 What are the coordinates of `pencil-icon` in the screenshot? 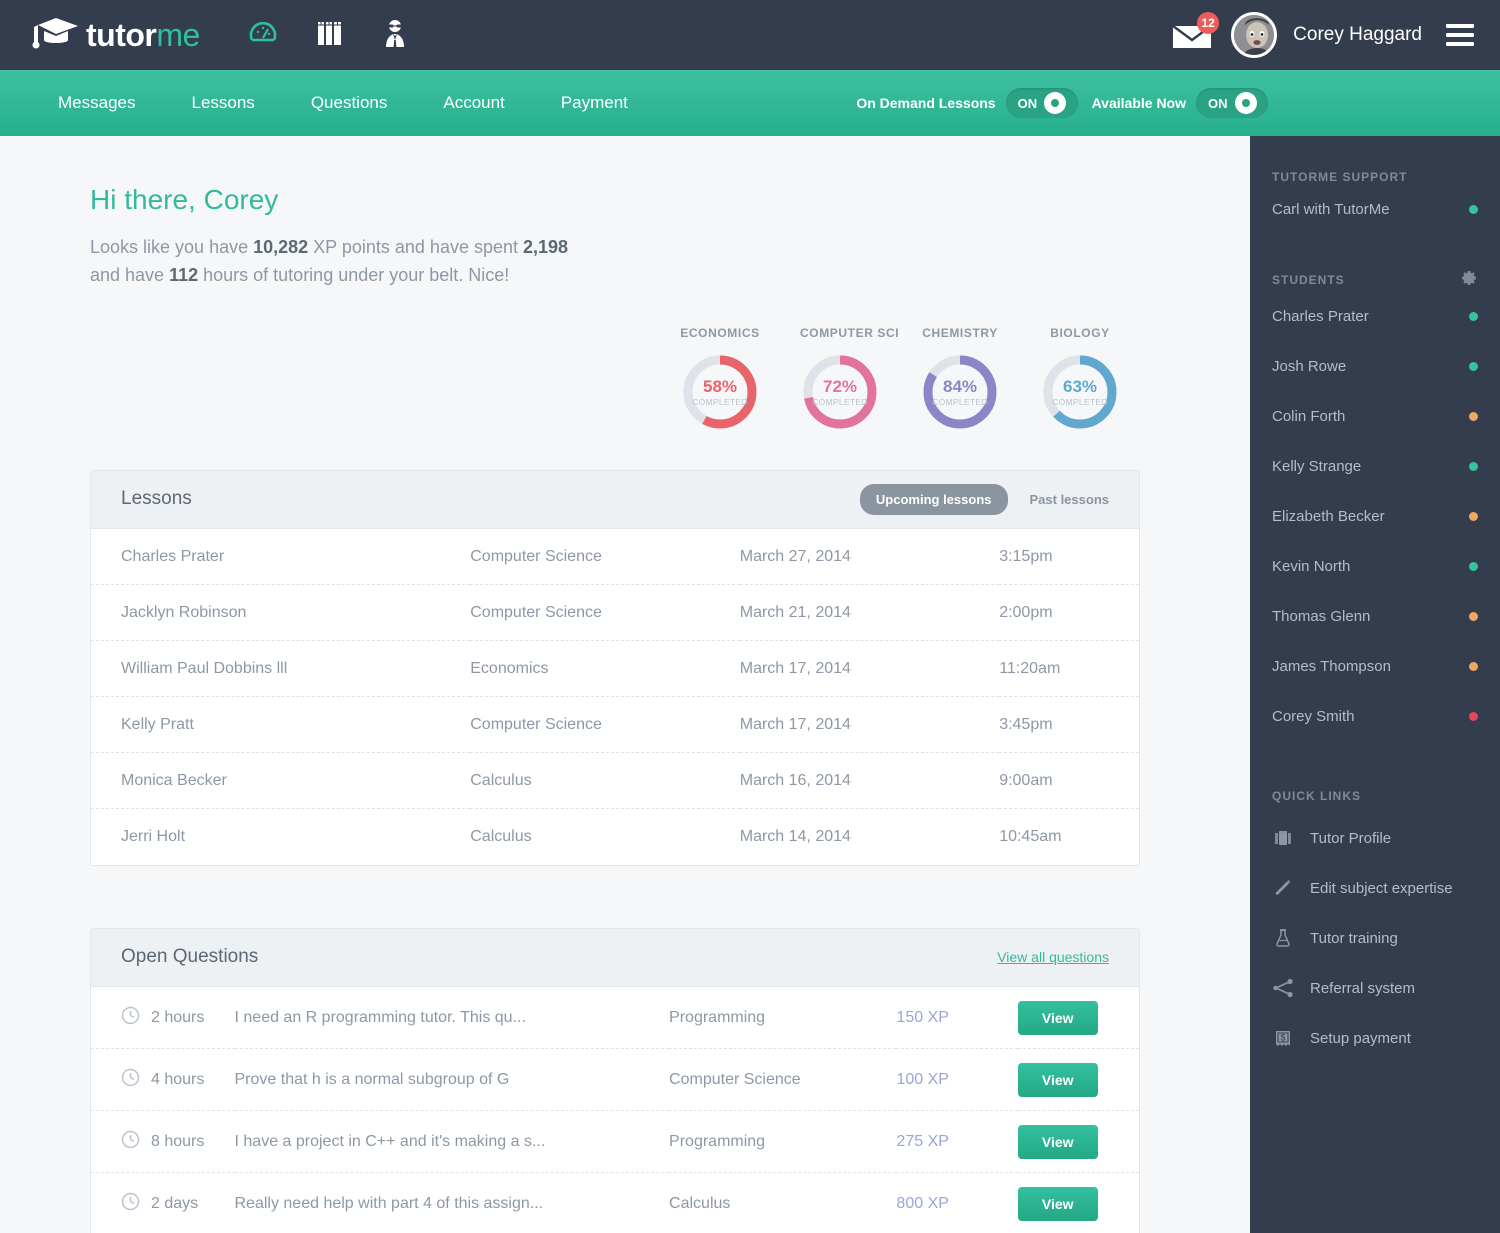 It's located at (1283, 888).